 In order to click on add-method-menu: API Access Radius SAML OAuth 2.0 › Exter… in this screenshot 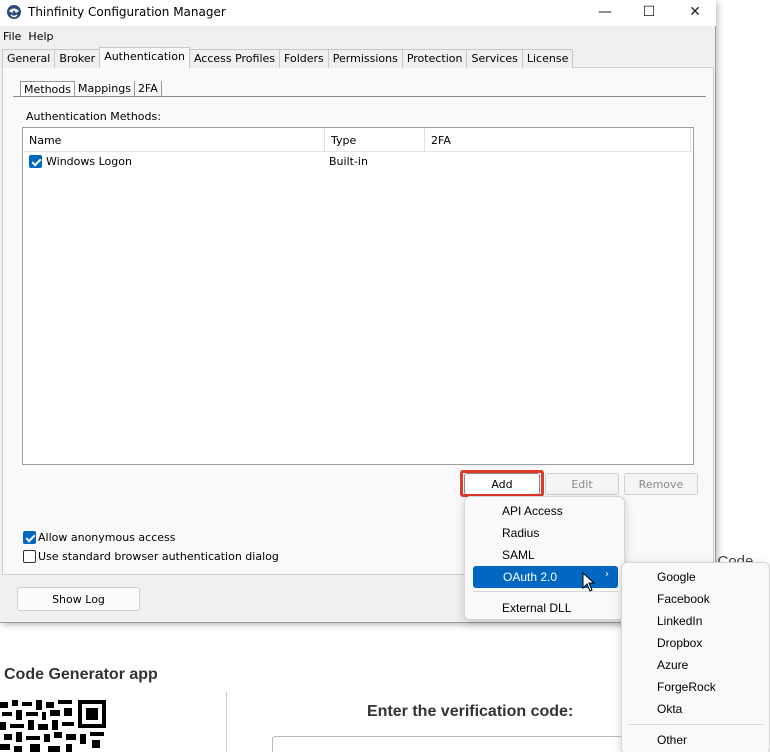, I will do `click(544, 558)`.